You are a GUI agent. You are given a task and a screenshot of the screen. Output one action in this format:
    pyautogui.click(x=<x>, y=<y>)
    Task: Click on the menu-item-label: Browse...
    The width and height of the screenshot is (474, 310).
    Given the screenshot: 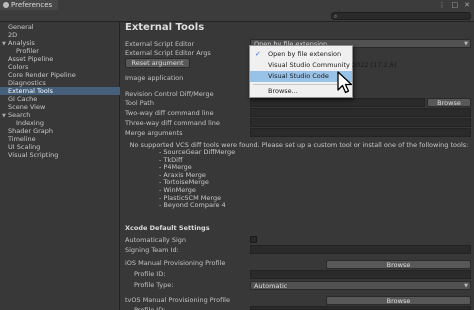 What is the action you would take?
    pyautogui.click(x=283, y=91)
    